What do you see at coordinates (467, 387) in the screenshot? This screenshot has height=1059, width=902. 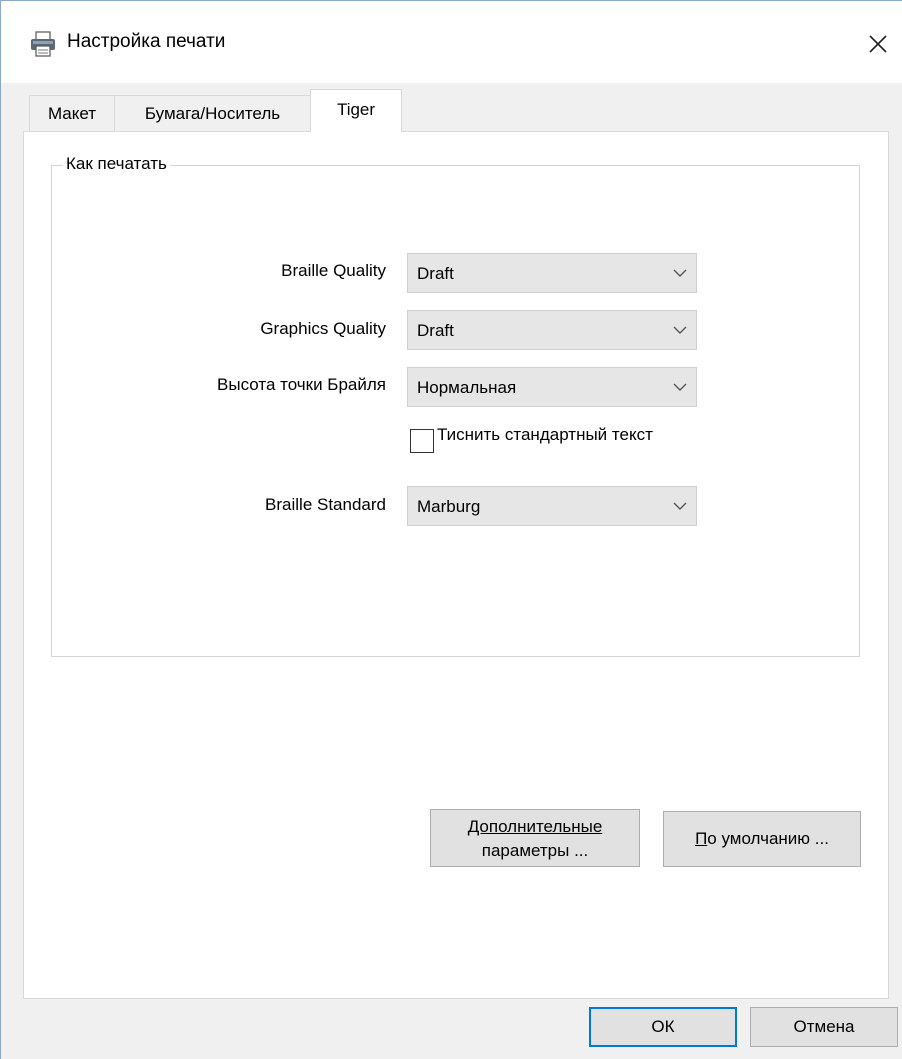 I see `dot-height-value: Нормальная` at bounding box center [467, 387].